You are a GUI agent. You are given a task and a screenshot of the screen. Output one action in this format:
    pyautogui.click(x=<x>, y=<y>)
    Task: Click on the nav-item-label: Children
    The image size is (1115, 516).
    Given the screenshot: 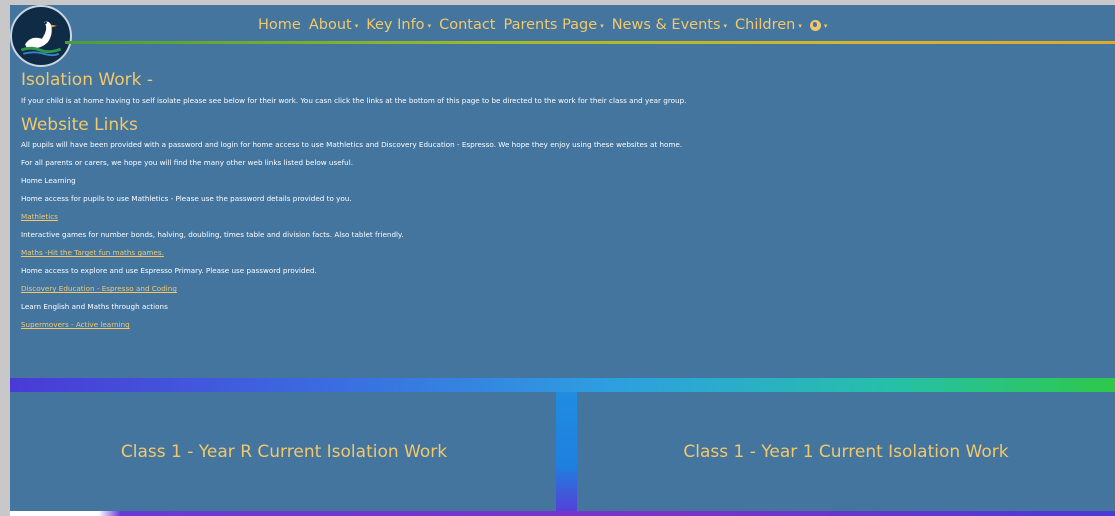 What is the action you would take?
    pyautogui.click(x=765, y=25)
    